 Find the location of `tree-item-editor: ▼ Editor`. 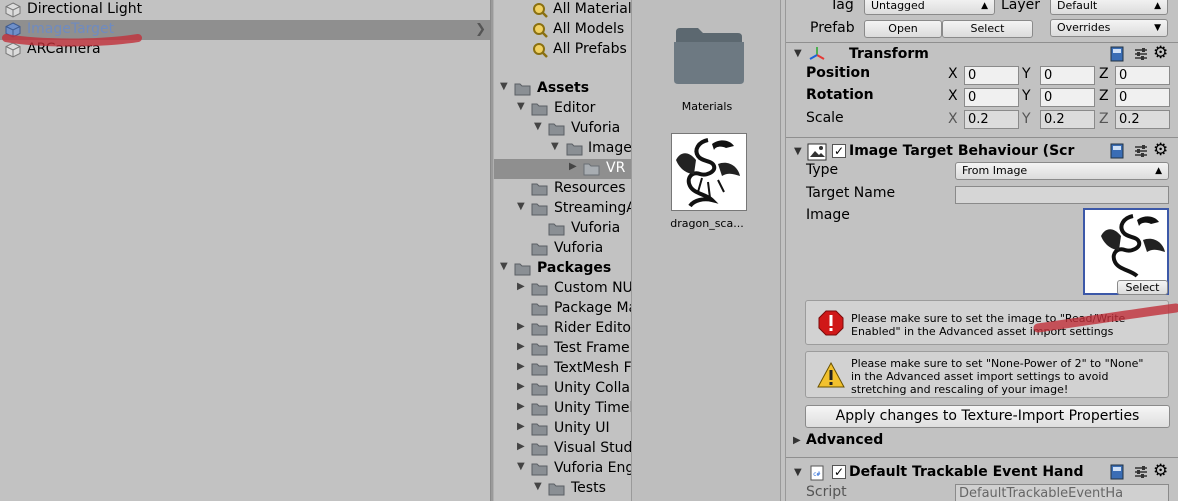

tree-item-editor: ▼ Editor is located at coordinates (562, 109).